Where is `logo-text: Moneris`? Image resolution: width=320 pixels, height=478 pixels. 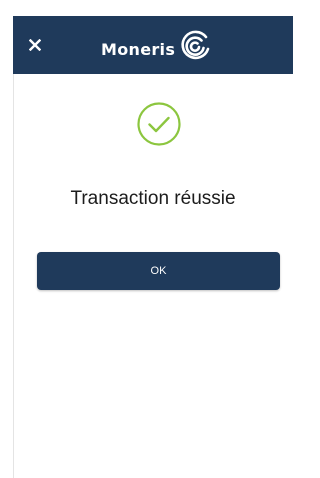
logo-text: Moneris is located at coordinates (138, 49).